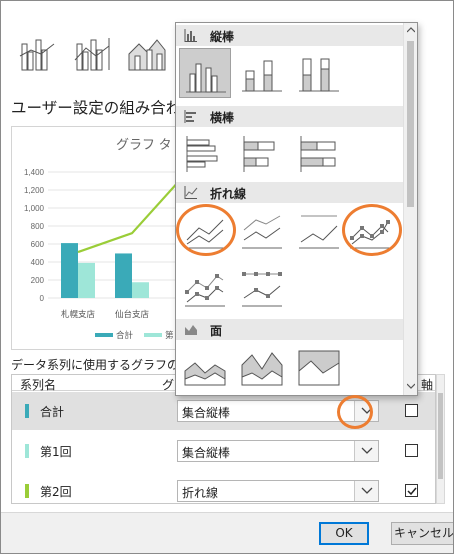  Describe the element at coordinates (202, 154) in the screenshot. I see `clustered-bar-icon` at that location.